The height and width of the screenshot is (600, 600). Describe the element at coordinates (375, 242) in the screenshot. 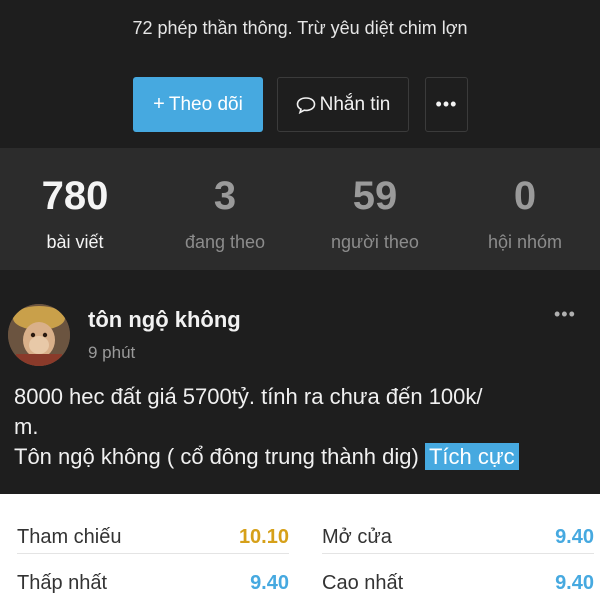

I see `stat-followers-label: người theo` at that location.